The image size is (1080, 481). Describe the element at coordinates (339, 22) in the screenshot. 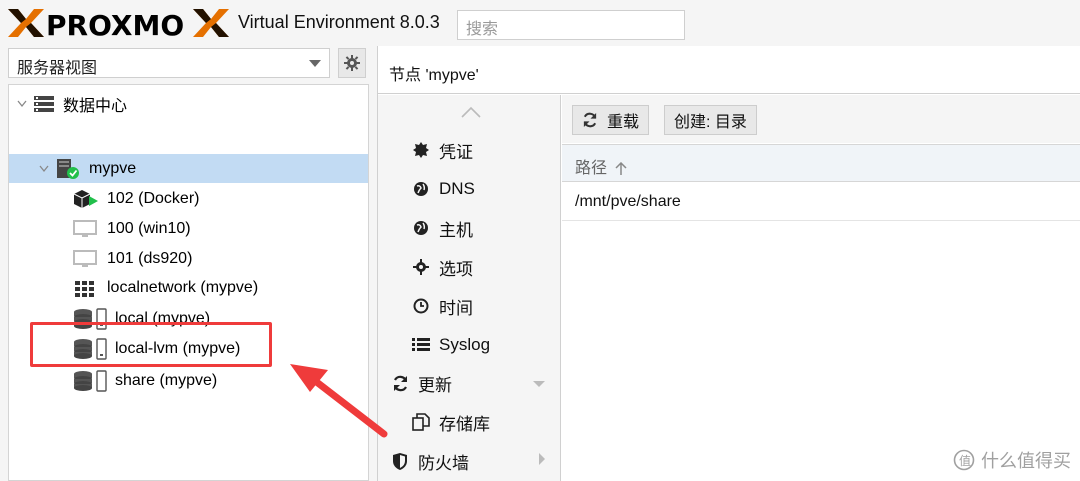

I see `product-title: Virtual Environment 8.0.3` at that location.